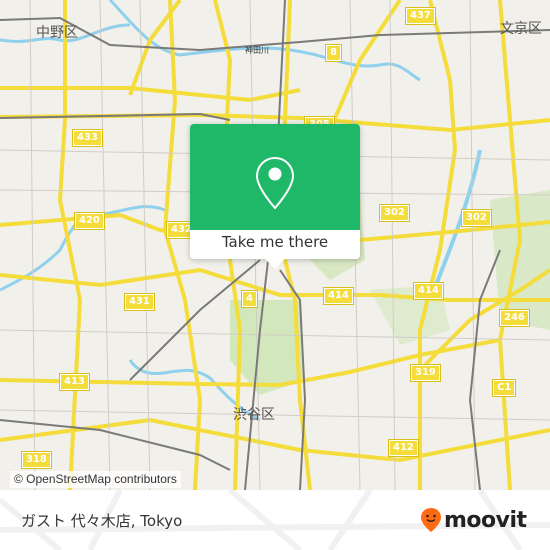  Describe the element at coordinates (485, 520) in the screenshot. I see `moovit-wordmark: moovit` at that location.